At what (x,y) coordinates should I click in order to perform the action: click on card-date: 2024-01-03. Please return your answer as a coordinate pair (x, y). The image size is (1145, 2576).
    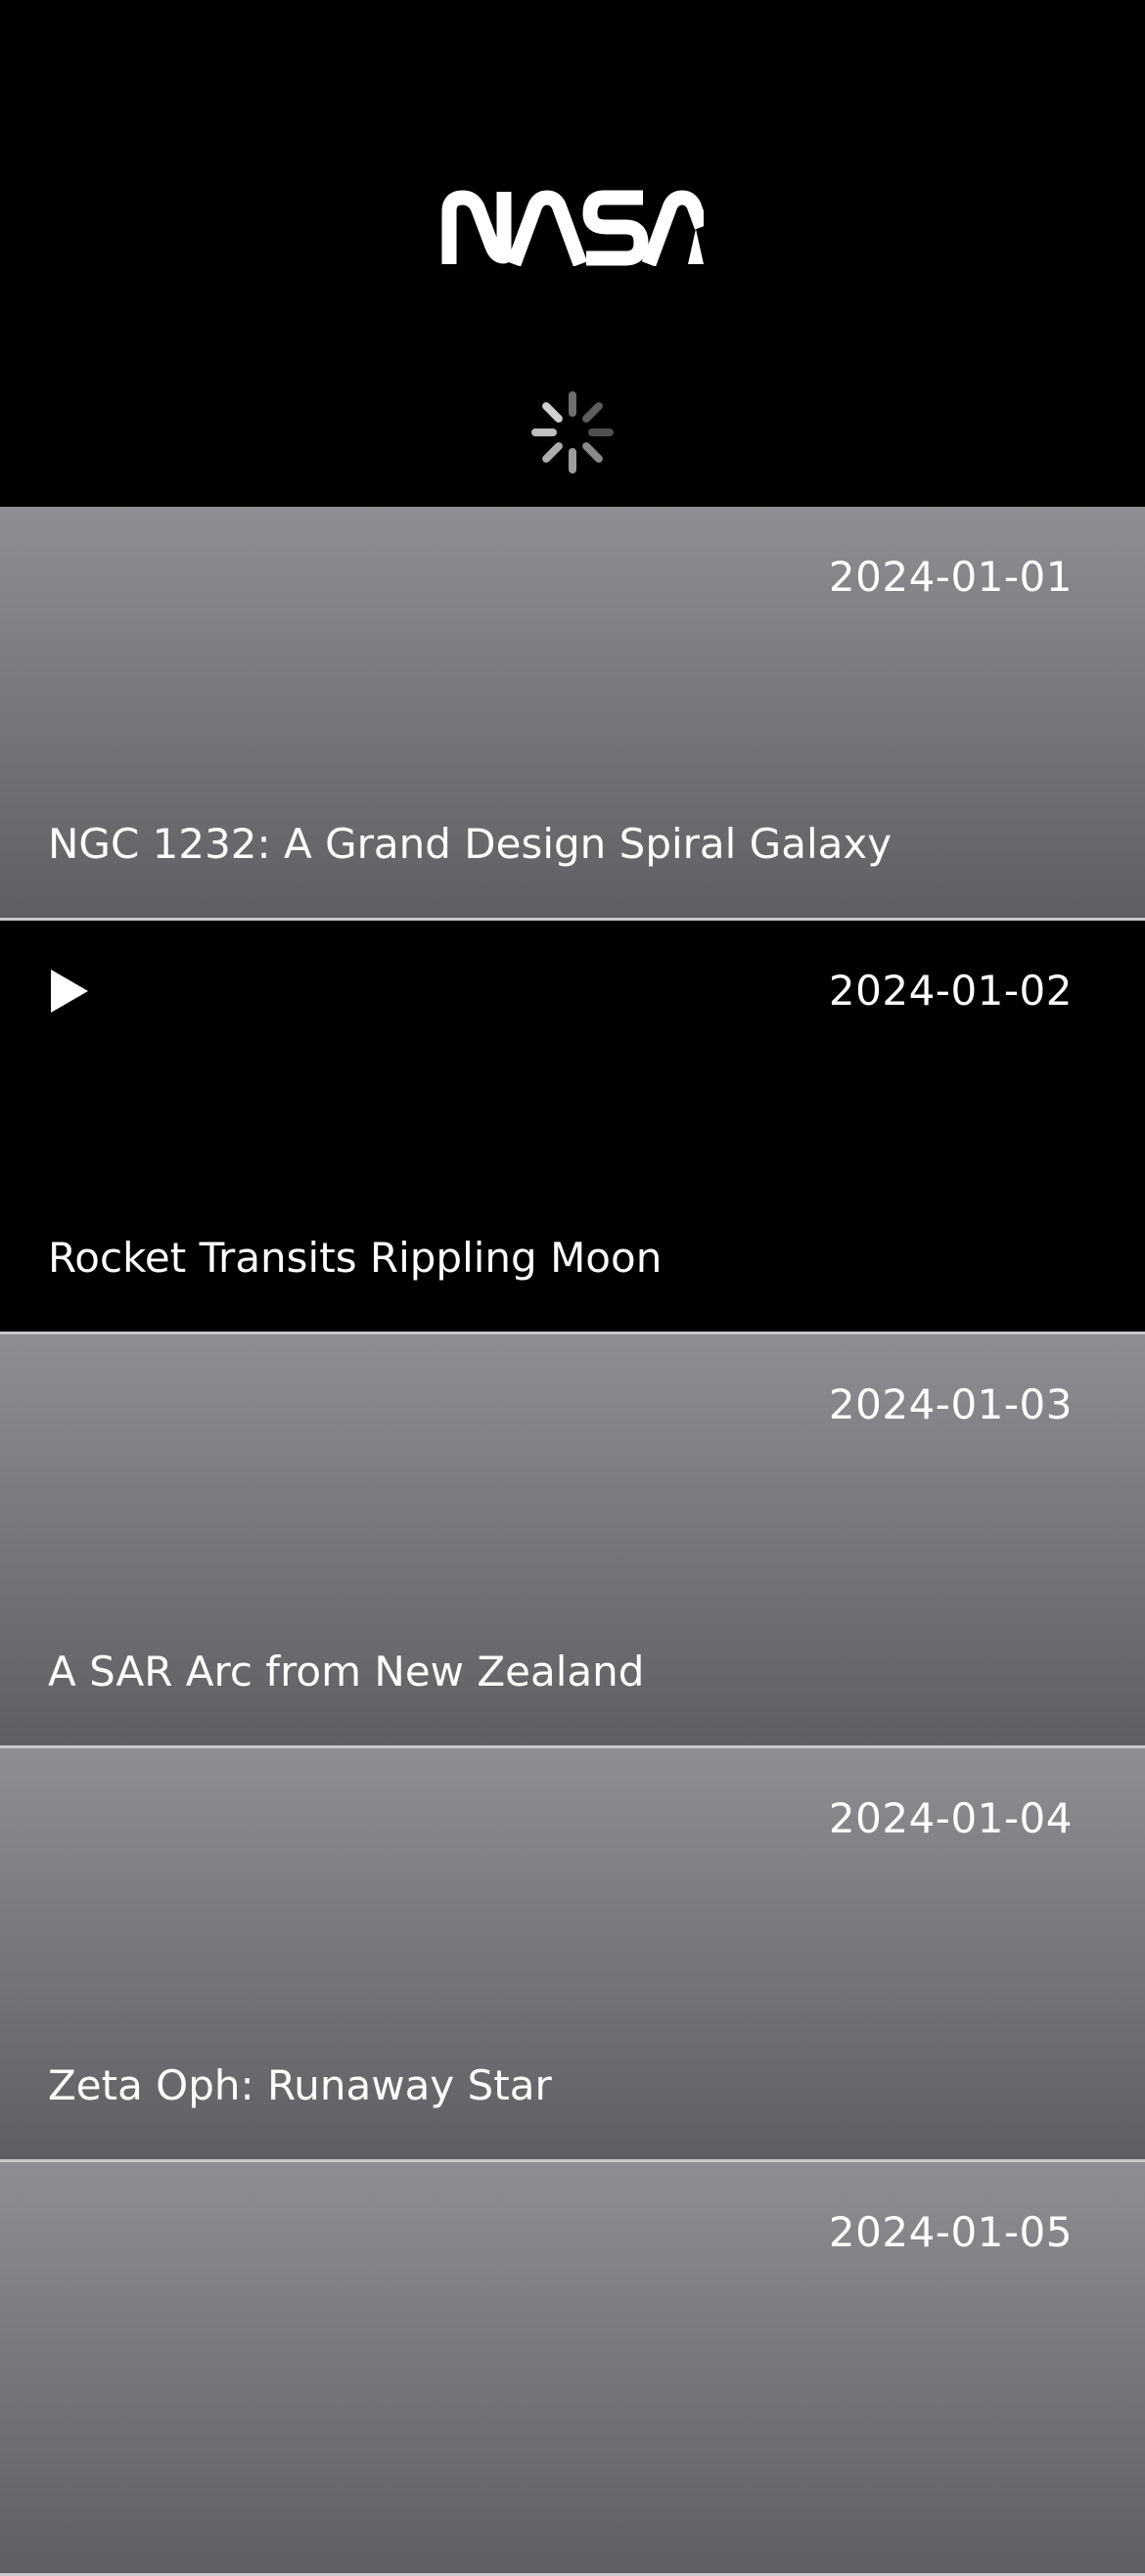
    Looking at the image, I should click on (950, 1404).